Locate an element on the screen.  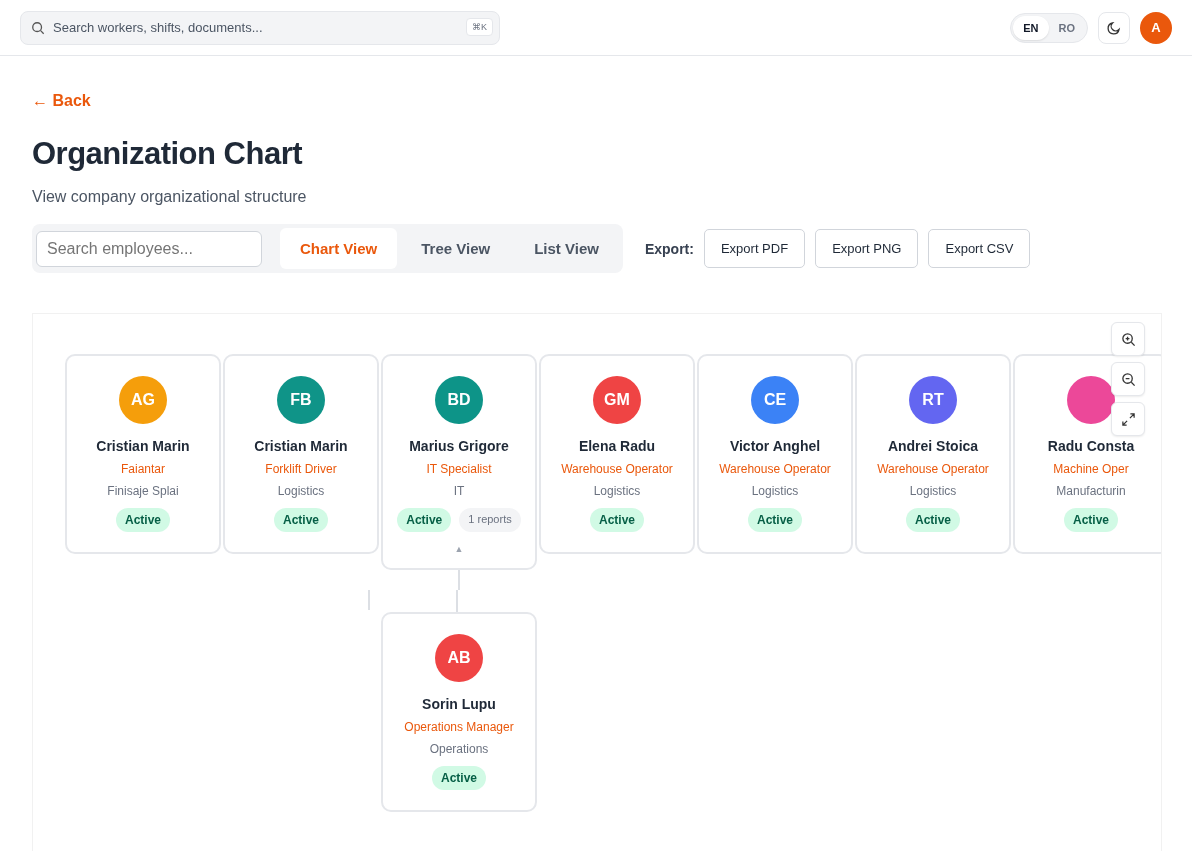
employee-name: Sorin Lupu is located at coordinates (459, 704).